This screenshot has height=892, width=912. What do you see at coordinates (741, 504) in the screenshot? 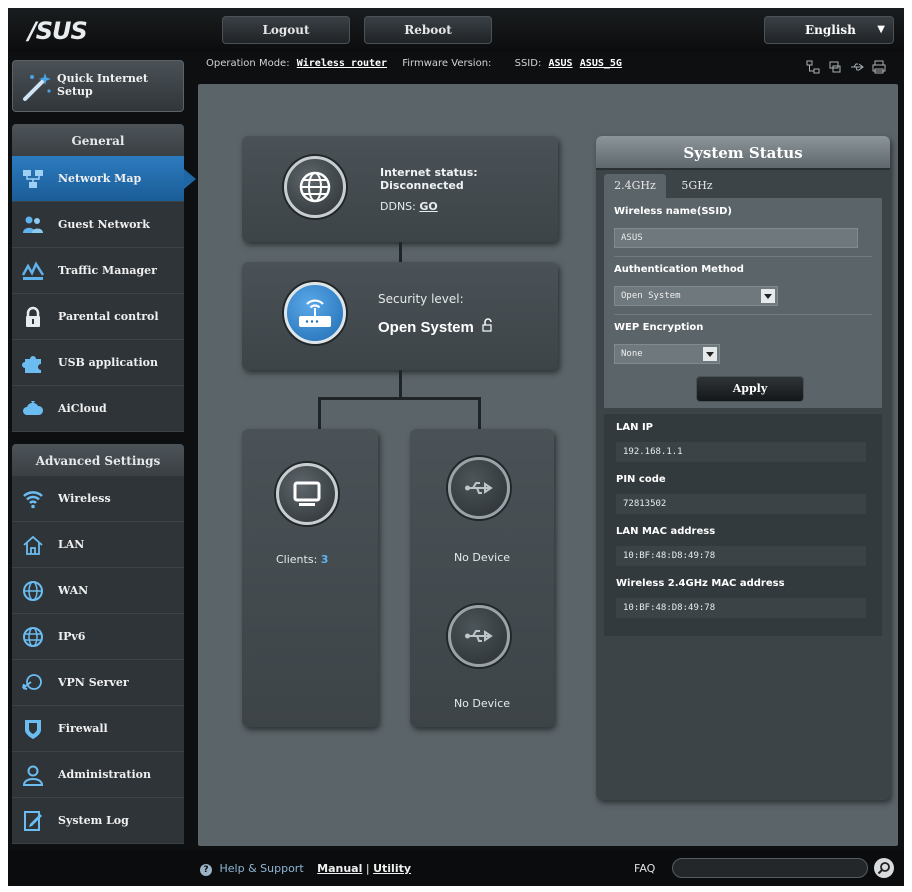
I see `pin-code-value: 72813502` at bounding box center [741, 504].